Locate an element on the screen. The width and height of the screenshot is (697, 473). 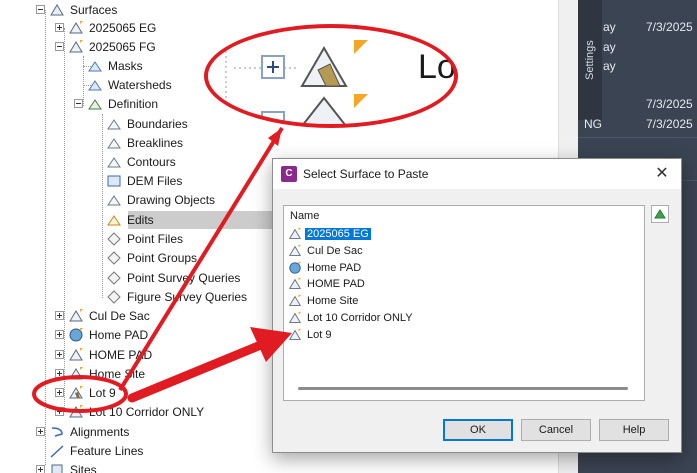
tree-node: Lot 10 Corridor ONLY is located at coordinates (129, 411).